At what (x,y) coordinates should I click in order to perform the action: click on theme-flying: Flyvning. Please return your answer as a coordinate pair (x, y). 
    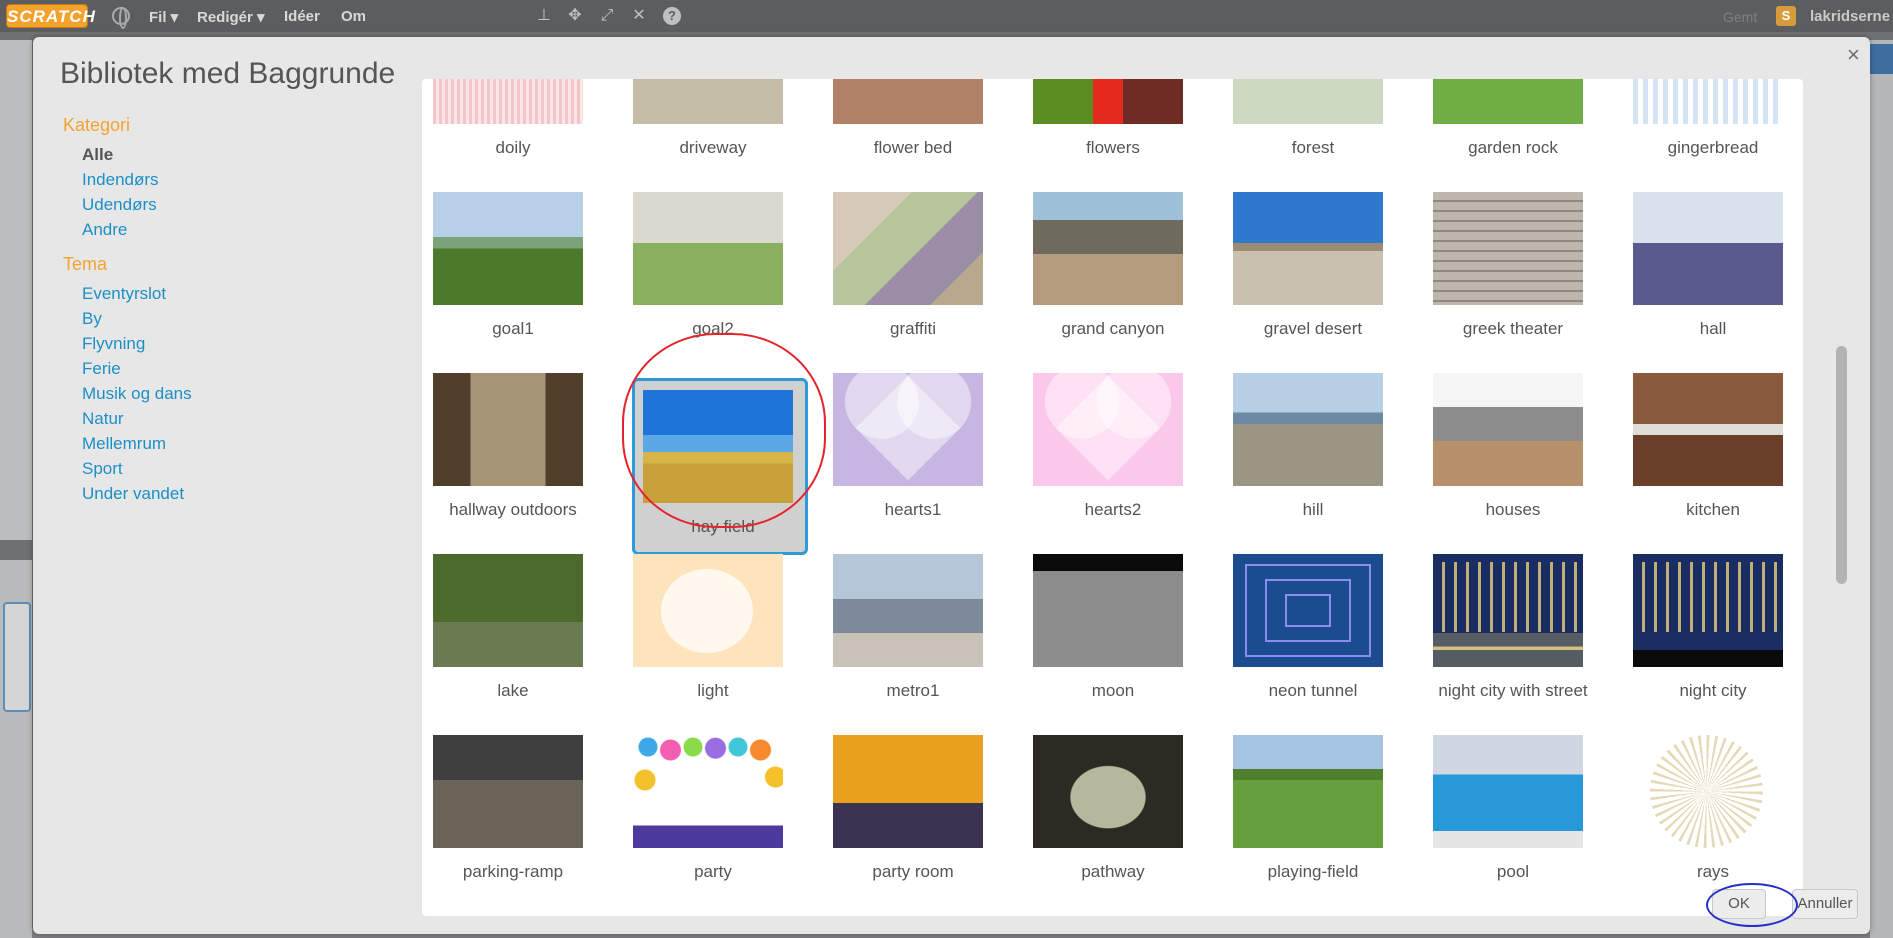
    Looking at the image, I should click on (243, 343).